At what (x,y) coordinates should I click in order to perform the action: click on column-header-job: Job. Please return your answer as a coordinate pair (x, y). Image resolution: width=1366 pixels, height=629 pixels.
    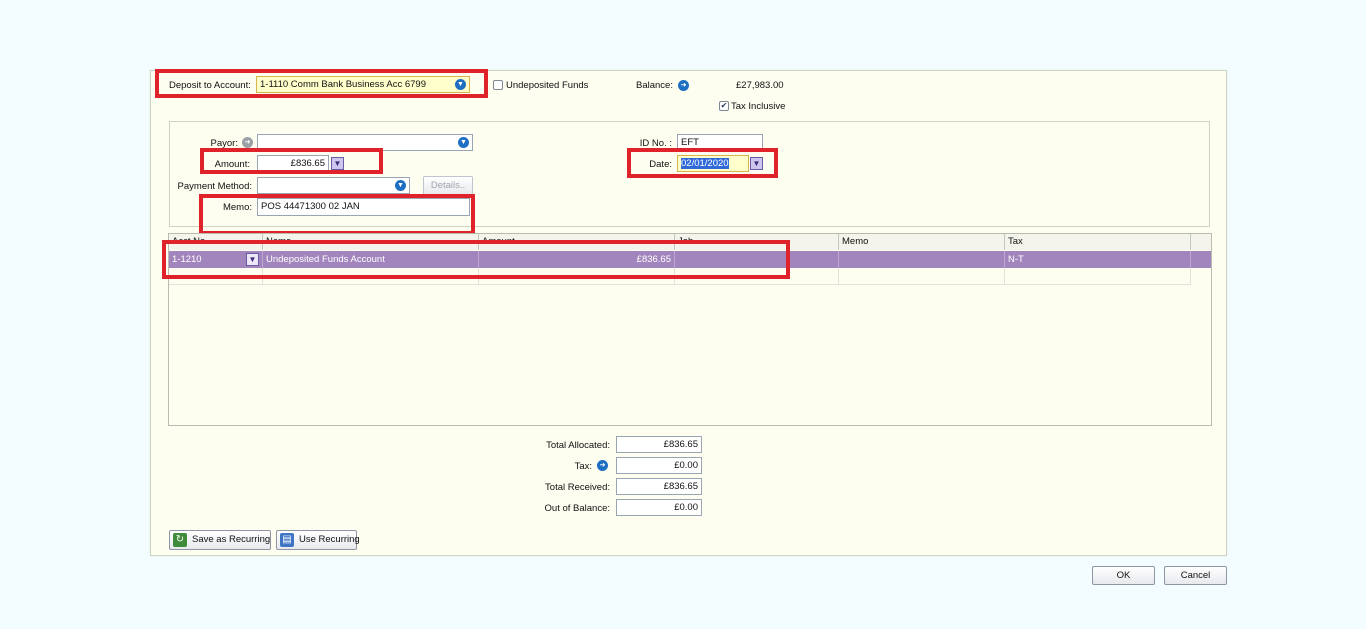
    Looking at the image, I should click on (757, 242).